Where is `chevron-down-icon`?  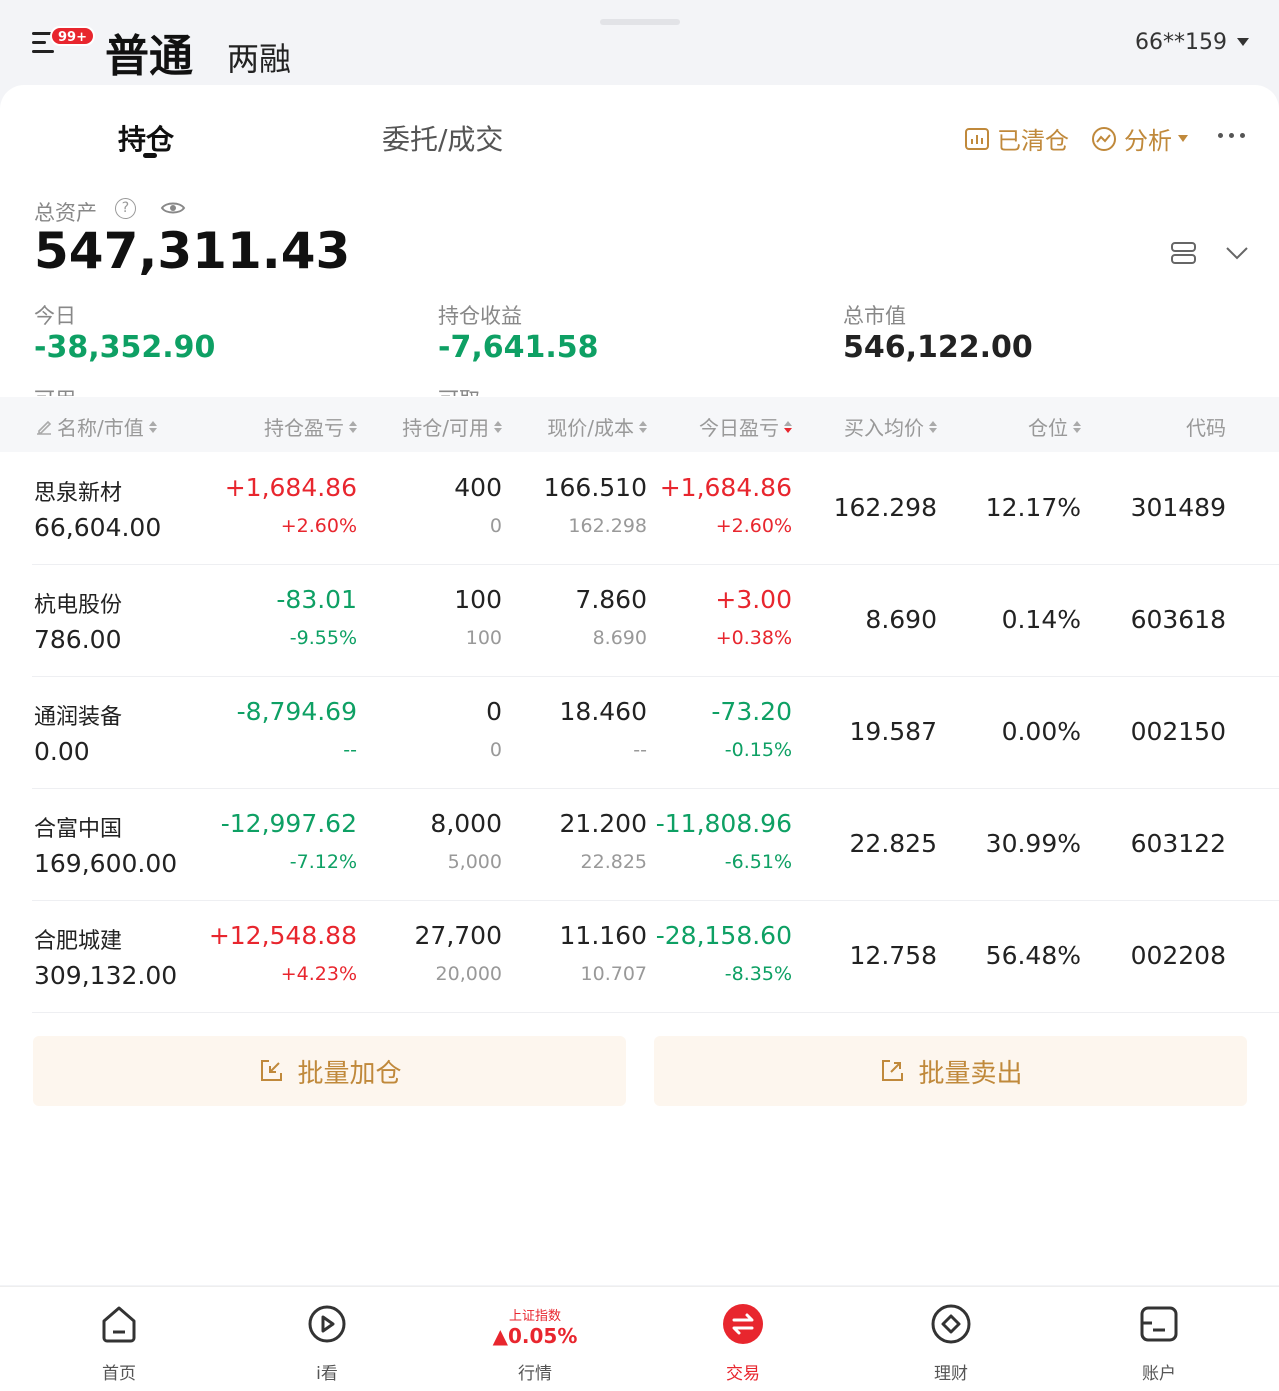 chevron-down-icon is located at coordinates (1237, 253).